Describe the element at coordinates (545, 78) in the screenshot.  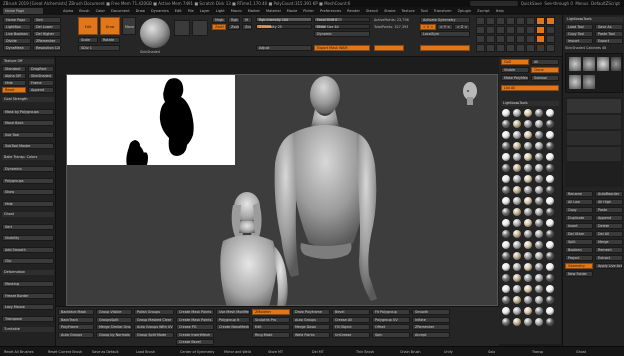
I see `rtool-subtool: Subtool` at that location.